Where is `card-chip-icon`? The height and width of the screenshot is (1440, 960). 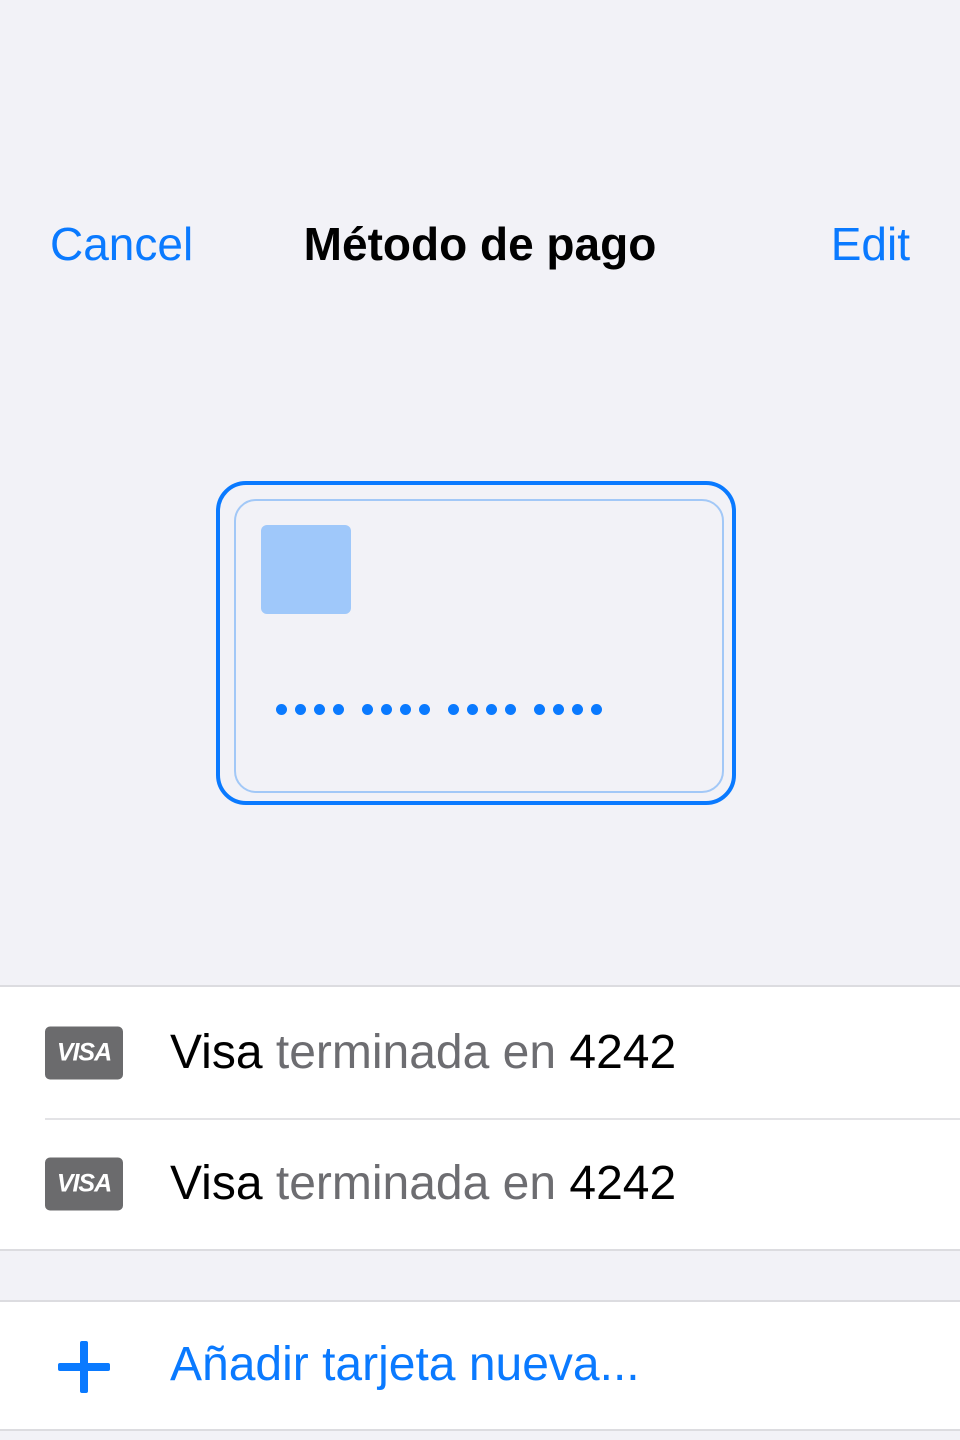
card-chip-icon is located at coordinates (306, 569).